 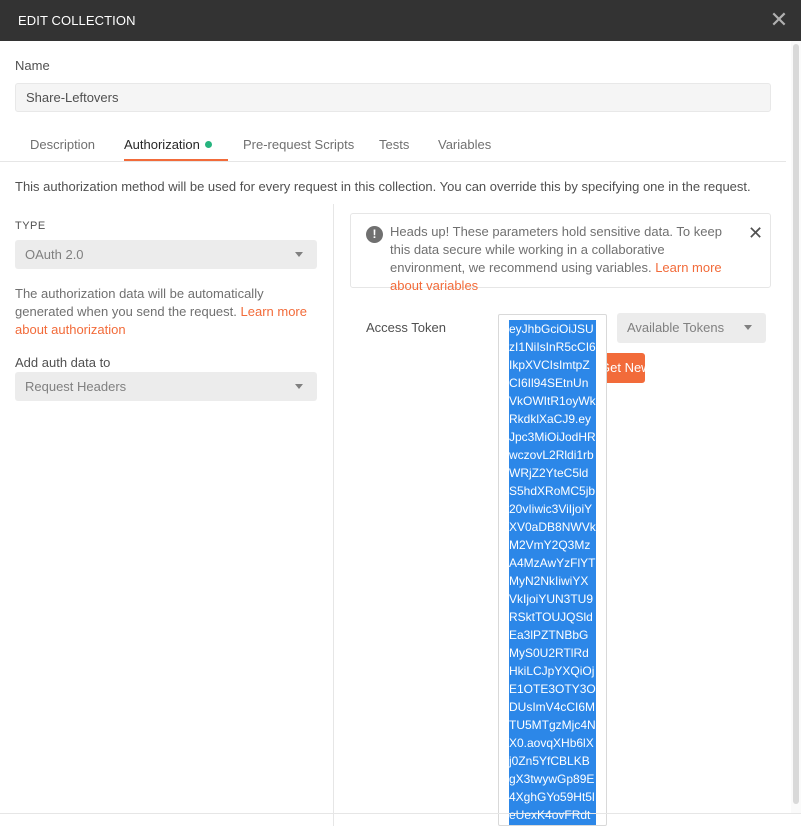 What do you see at coordinates (54, 254) in the screenshot?
I see `auth-type-value: OAuth 2.0` at bounding box center [54, 254].